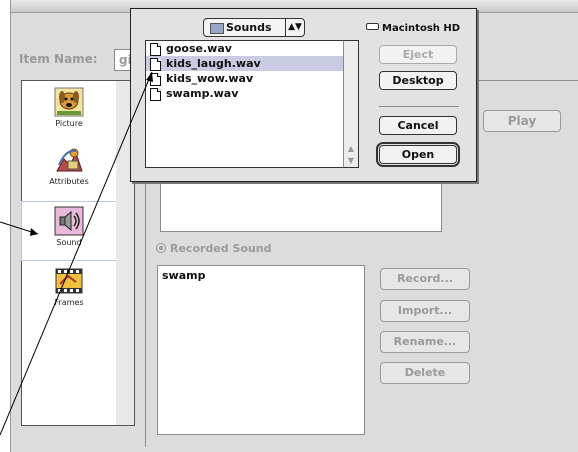  What do you see at coordinates (245, 93) in the screenshot?
I see `file-row-swamp: swamp.wav` at bounding box center [245, 93].